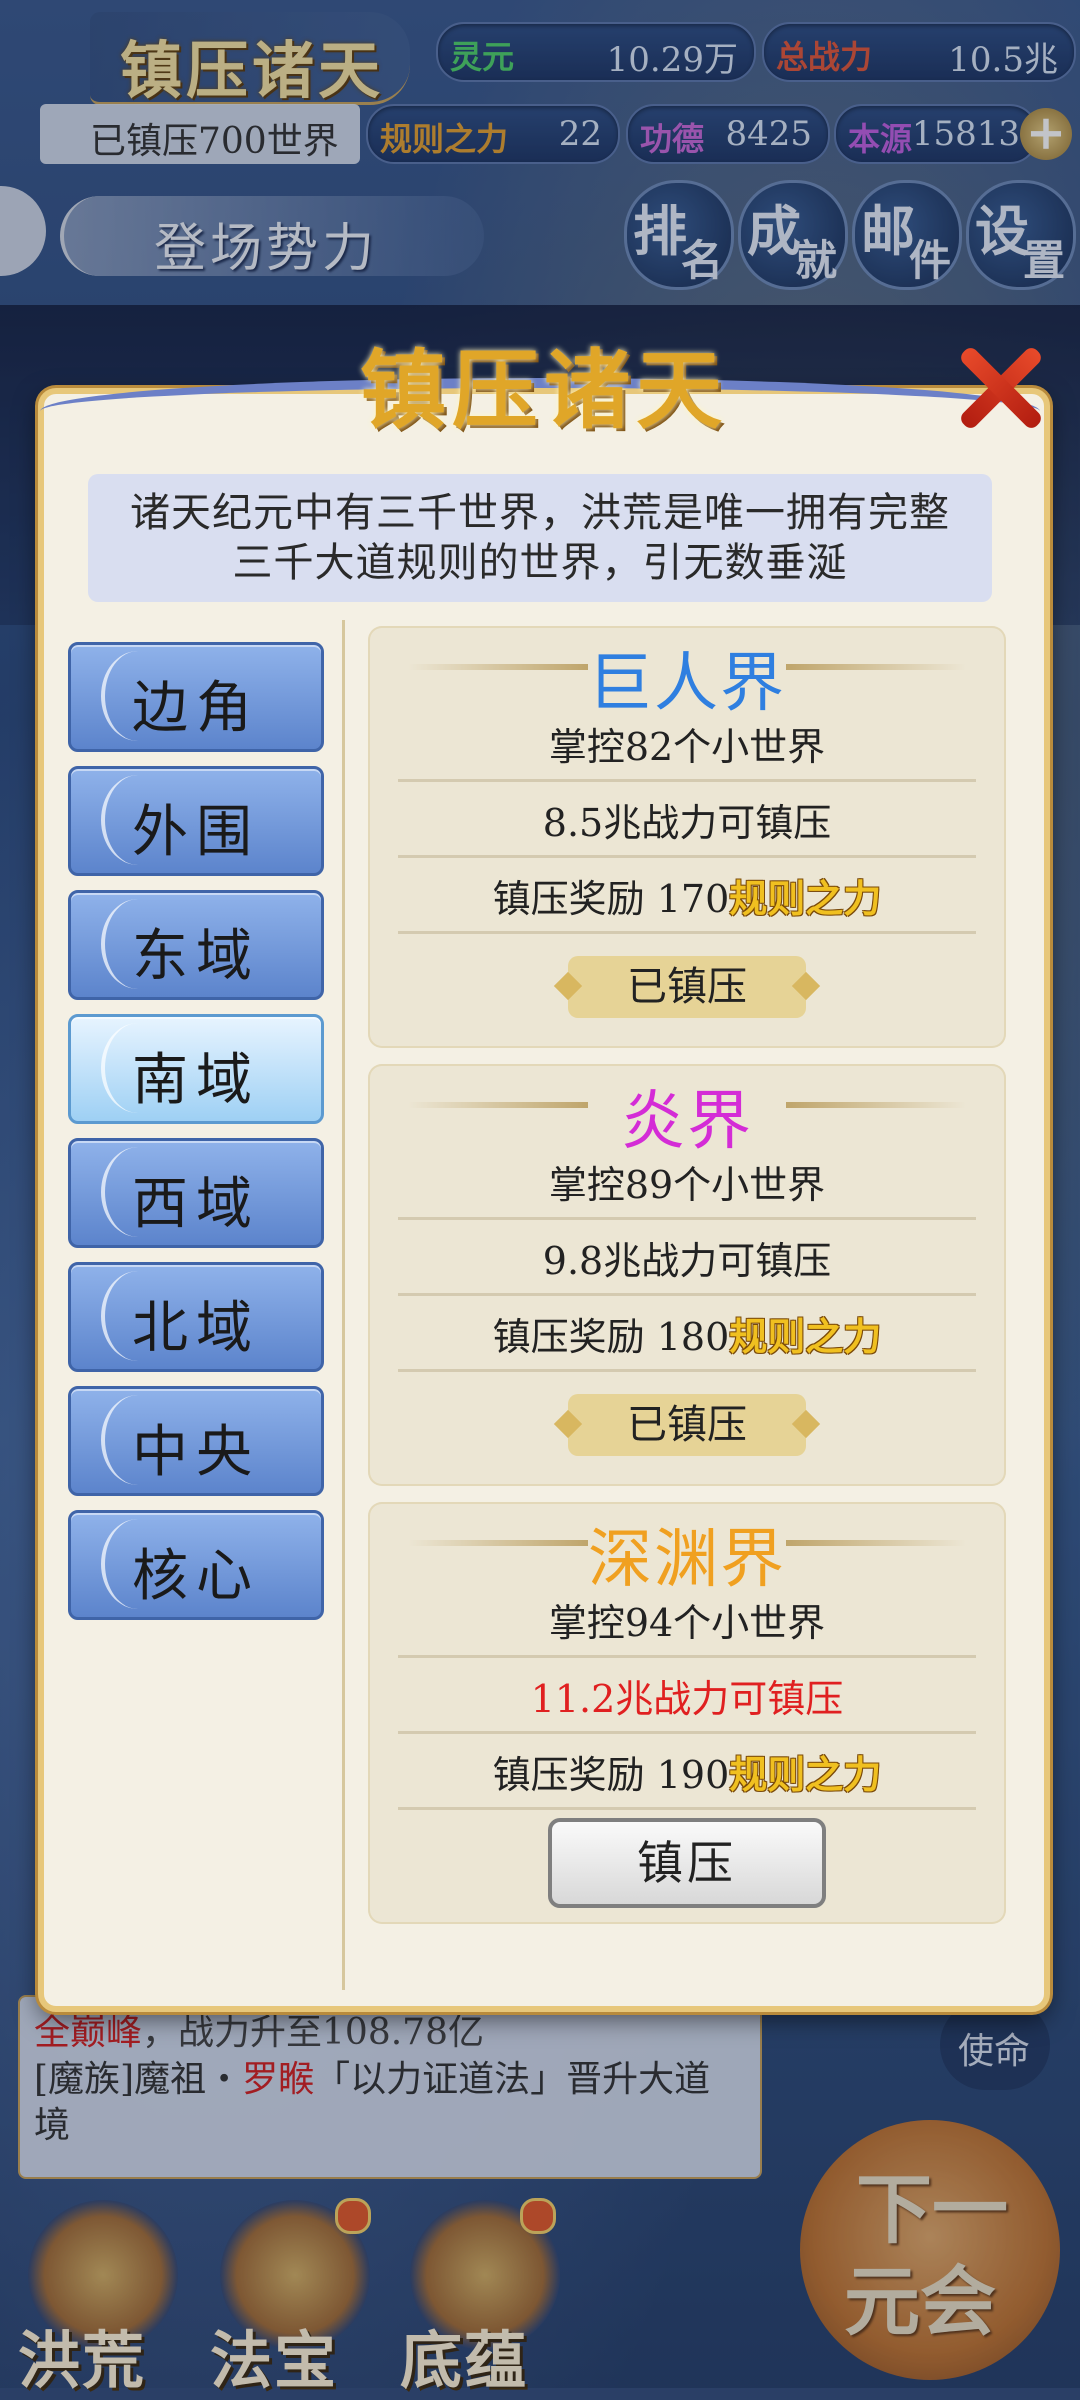 This screenshot has width=1080, height=2400. Describe the element at coordinates (611, 1337) in the screenshot. I see `reward-amount: 镇压奖励 180` at that location.